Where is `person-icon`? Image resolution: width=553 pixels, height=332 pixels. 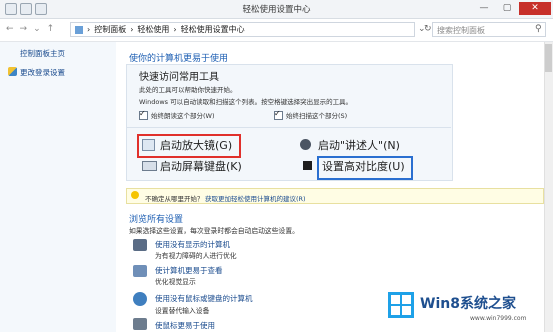 person-icon is located at coordinates (140, 299).